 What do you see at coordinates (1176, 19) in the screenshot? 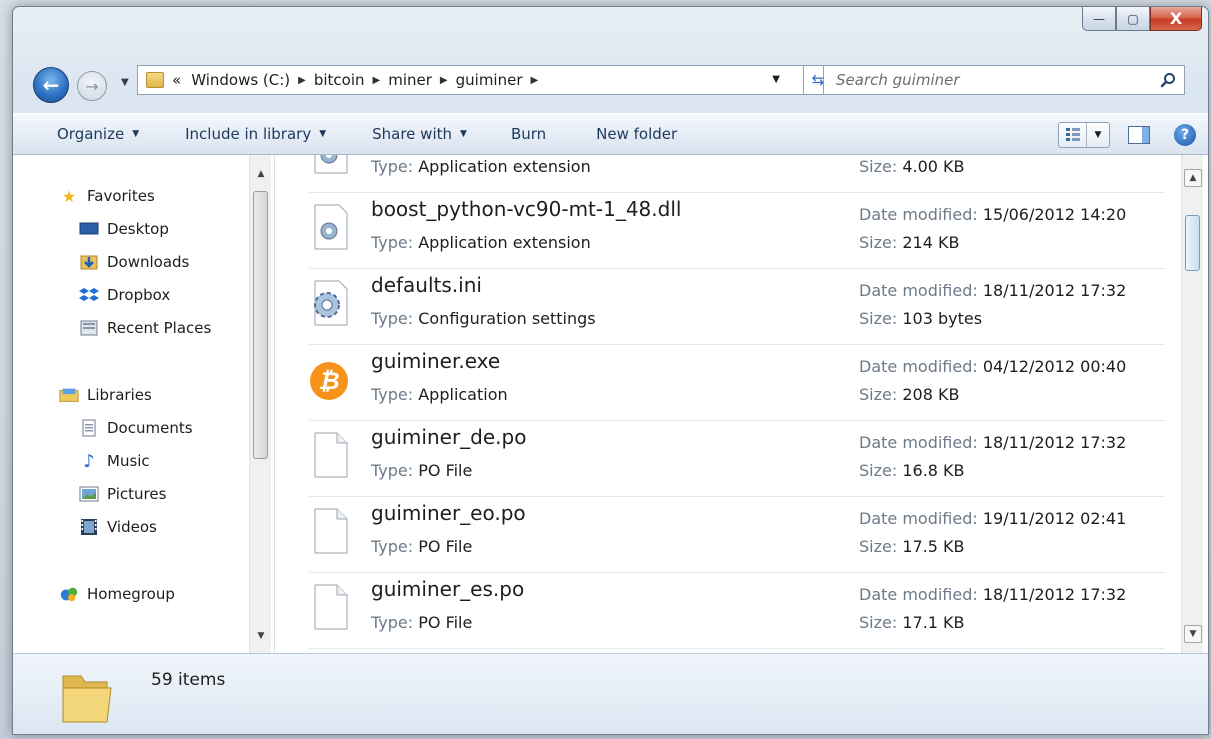
I see `close-button: X` at bounding box center [1176, 19].